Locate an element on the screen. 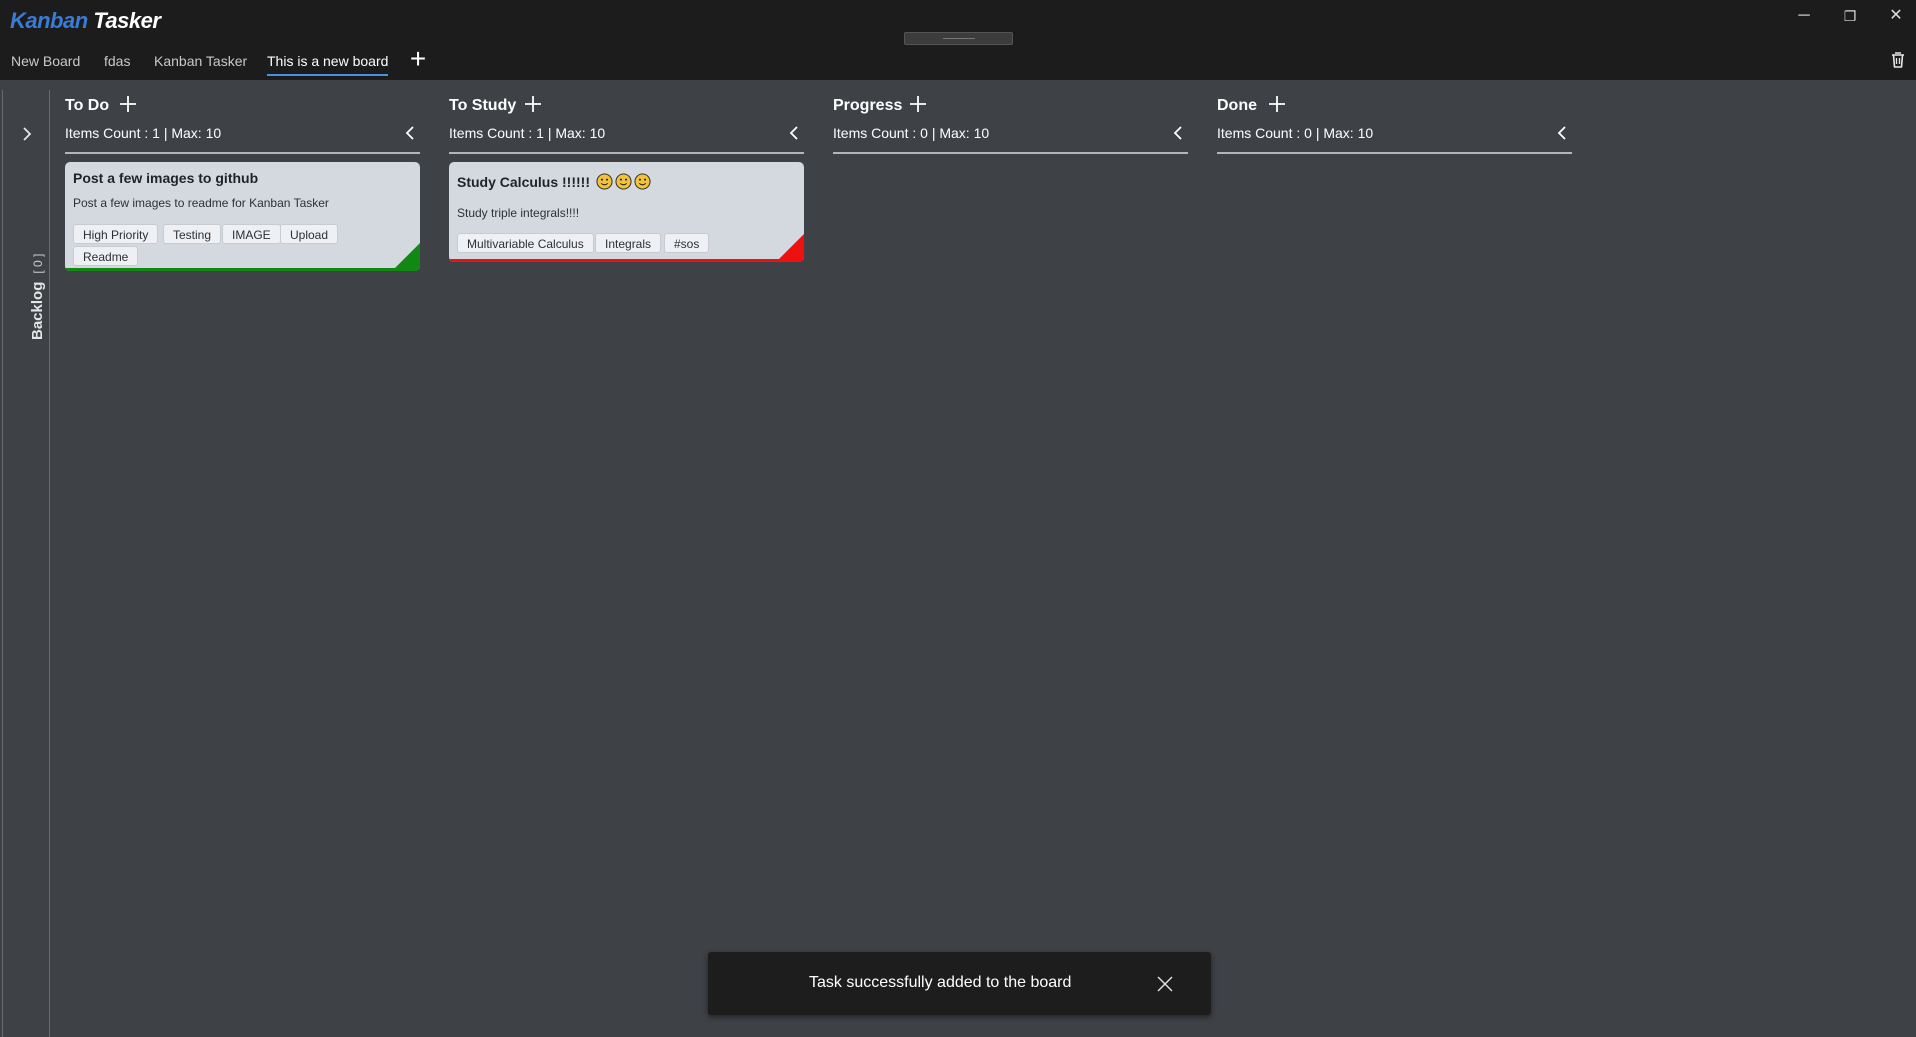 This screenshot has width=1916, height=1037. column-header: Done Items Count : 0 | Max: 10 is located at coordinates (1394, 122).